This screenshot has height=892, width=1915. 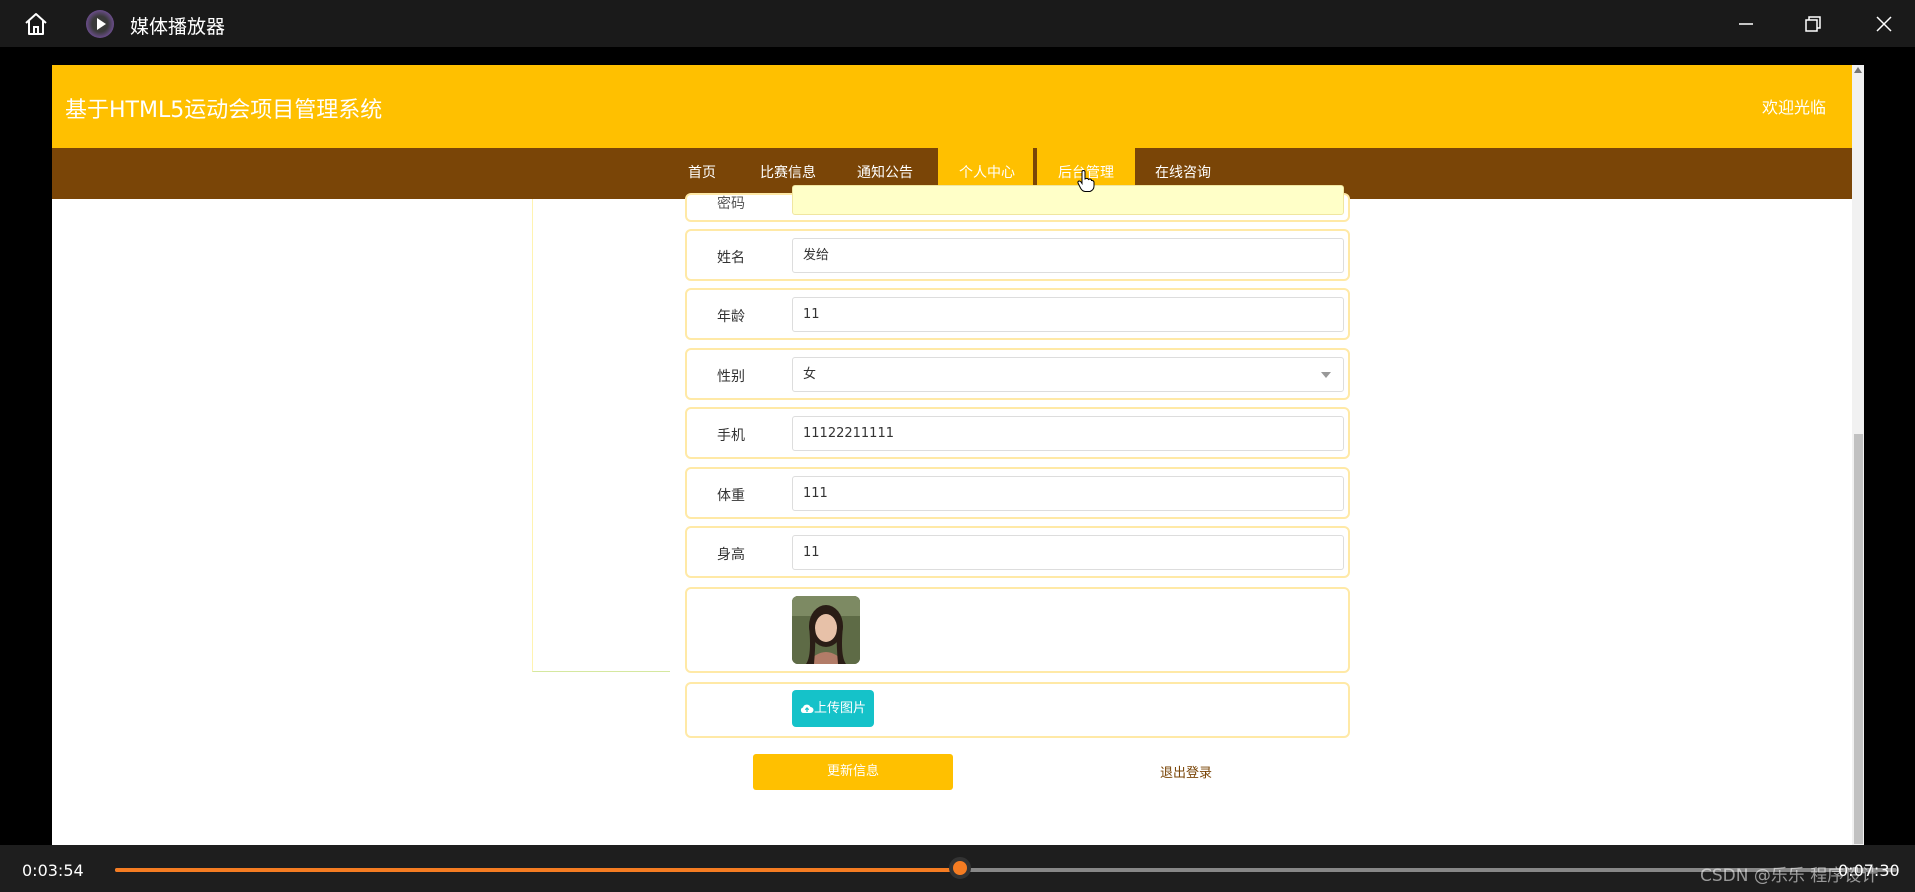 I want to click on site-header: 基于HTML5运动会项目管理系统 欢迎光临, so click(x=952, y=106).